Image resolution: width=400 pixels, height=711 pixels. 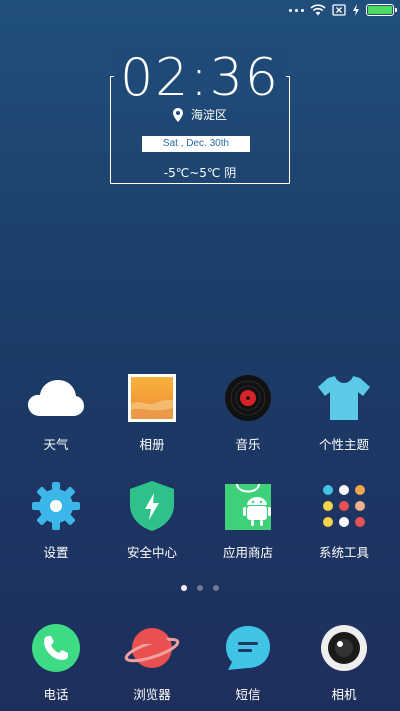 I want to click on charging-bolt-icon, so click(x=356, y=10).